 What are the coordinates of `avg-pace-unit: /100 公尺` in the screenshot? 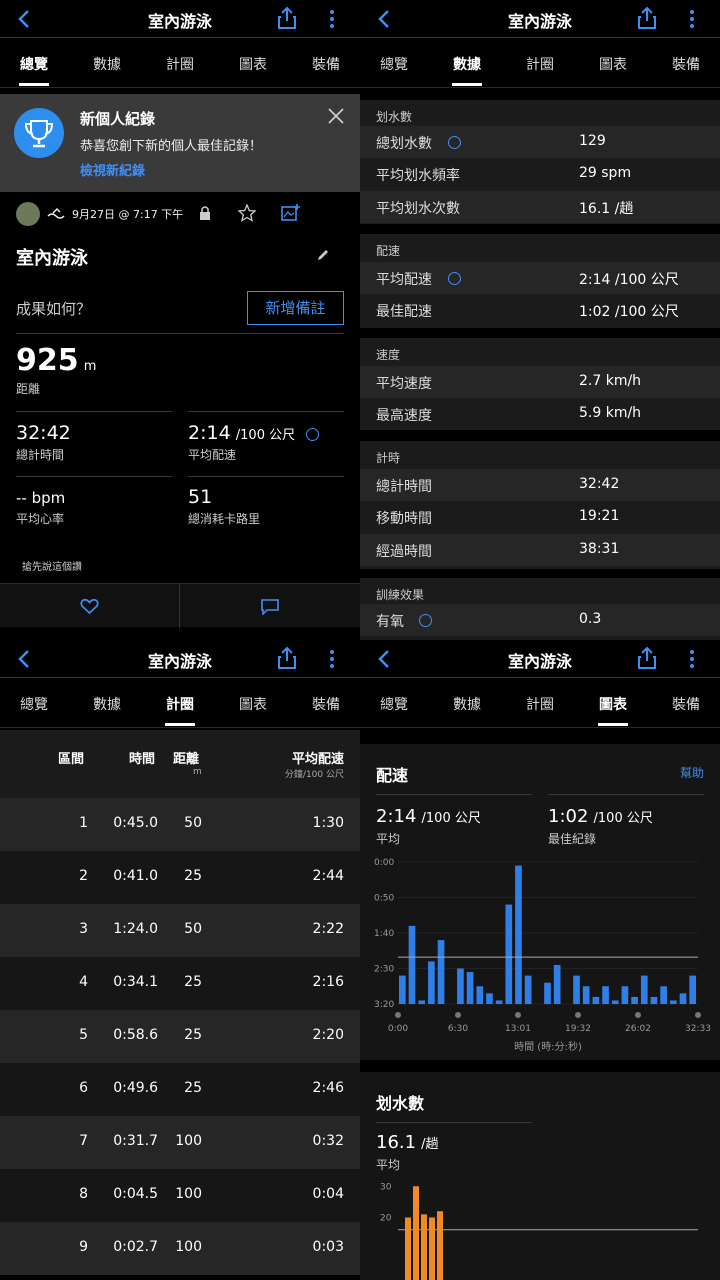 It's located at (265, 435).